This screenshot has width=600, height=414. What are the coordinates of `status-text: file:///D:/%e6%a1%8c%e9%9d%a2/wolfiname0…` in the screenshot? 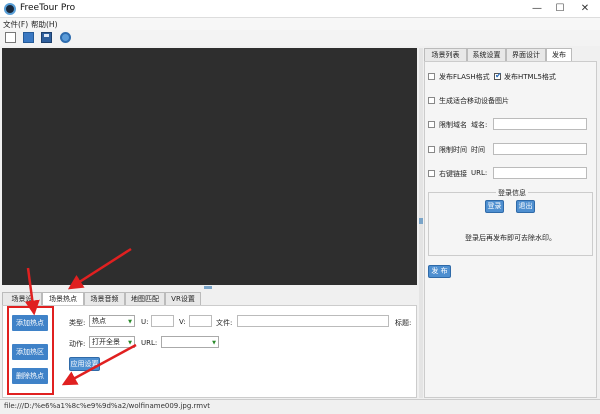 It's located at (107, 406).